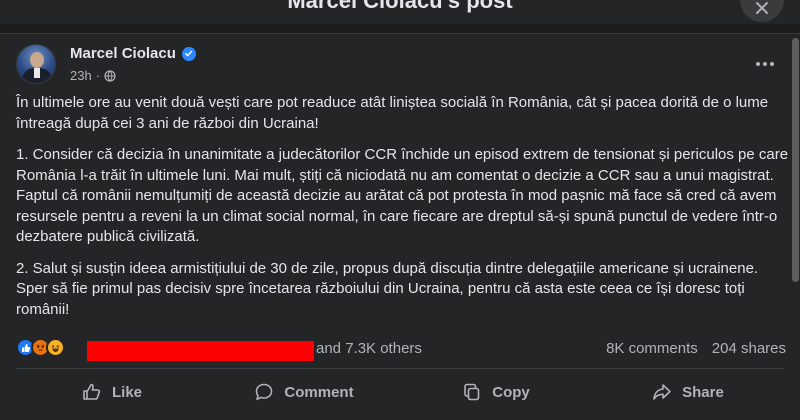 This screenshot has height=420, width=800. What do you see at coordinates (400, 368) in the screenshot?
I see `divider` at bounding box center [400, 368].